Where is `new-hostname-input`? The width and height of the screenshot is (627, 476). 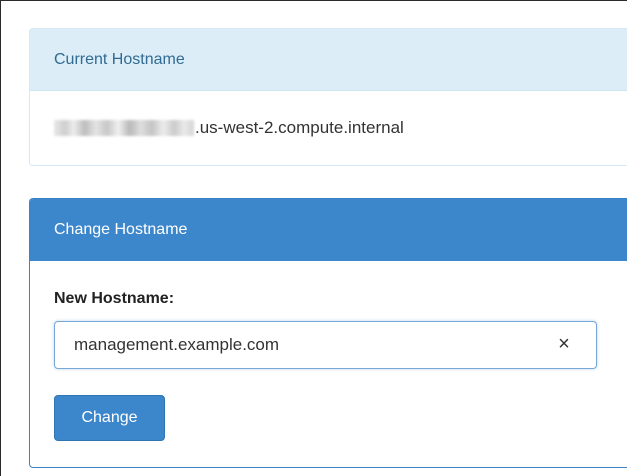
new-hostname-input is located at coordinates (304, 345).